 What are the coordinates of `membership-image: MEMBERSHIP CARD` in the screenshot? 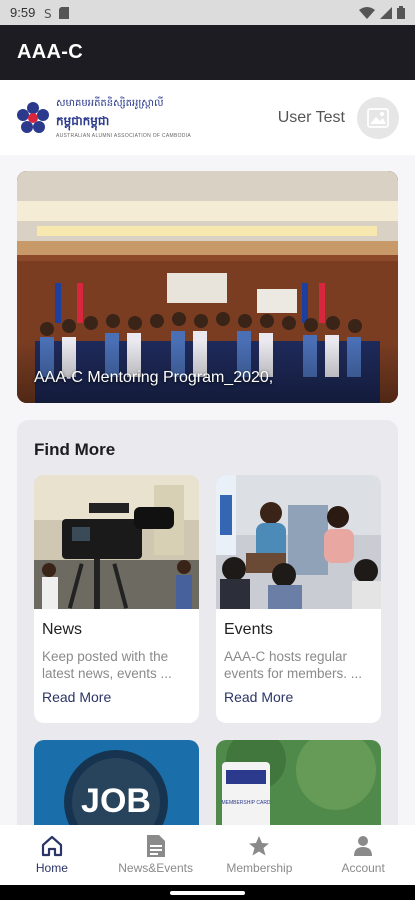 It's located at (298, 782).